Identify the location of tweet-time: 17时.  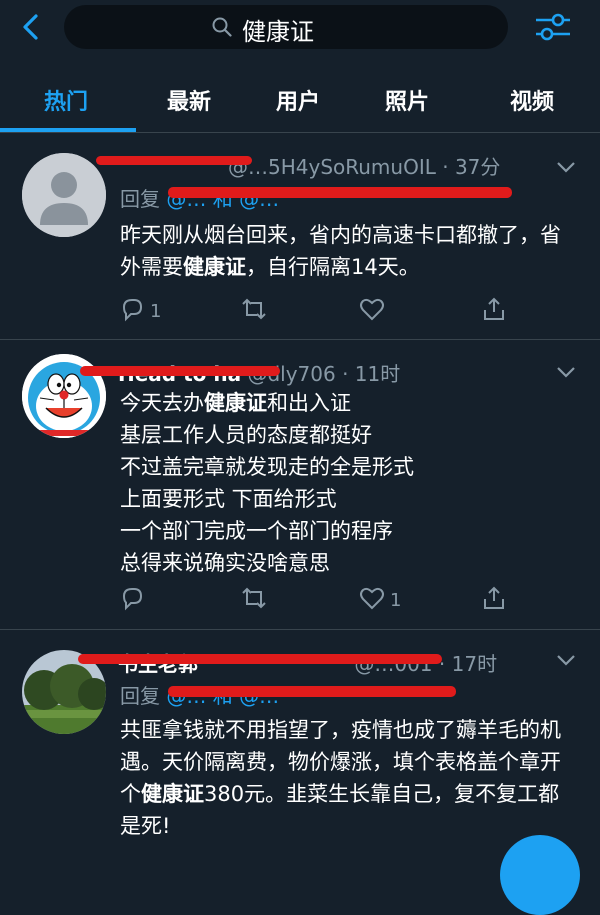
(474, 664).